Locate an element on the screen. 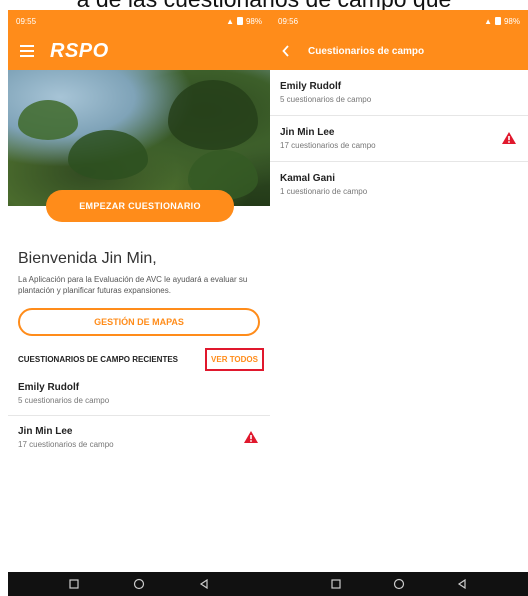 The width and height of the screenshot is (528, 596). status-bar: 09:56 ▲ 98% is located at coordinates (399, 21).